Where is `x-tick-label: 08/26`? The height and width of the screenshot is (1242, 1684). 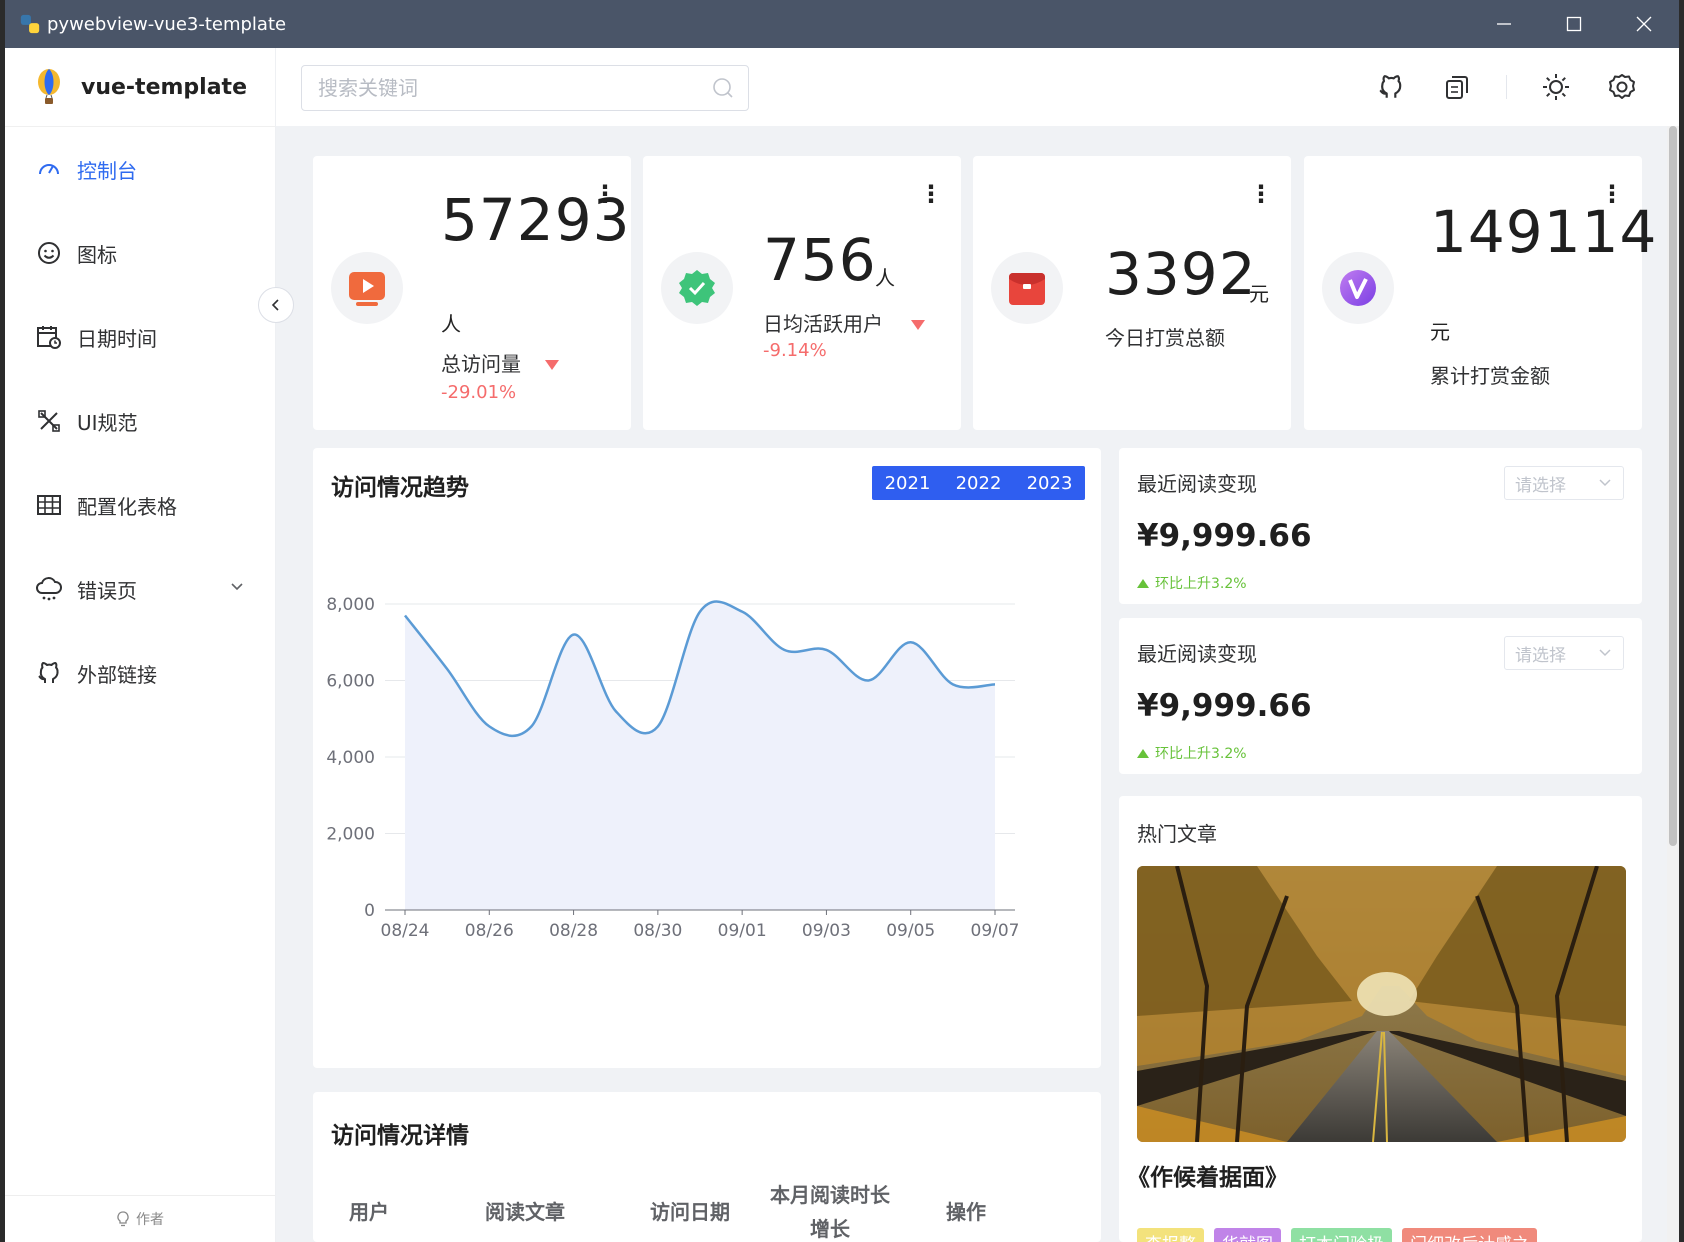
x-tick-label: 08/26 is located at coordinates (489, 931).